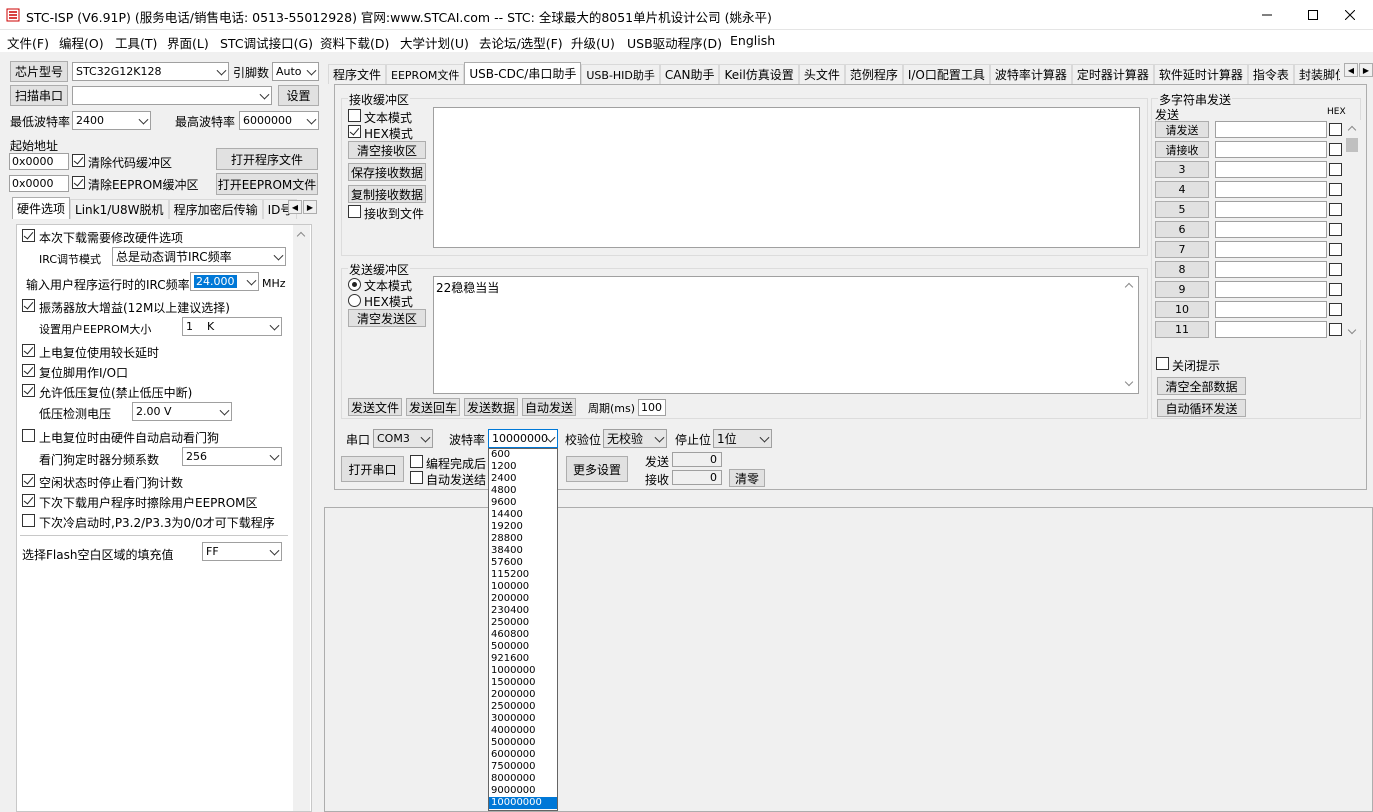 This screenshot has height=812, width=1373. Describe the element at coordinates (266, 42) in the screenshot. I see `menu-debug: STC调试接口(G)` at that location.